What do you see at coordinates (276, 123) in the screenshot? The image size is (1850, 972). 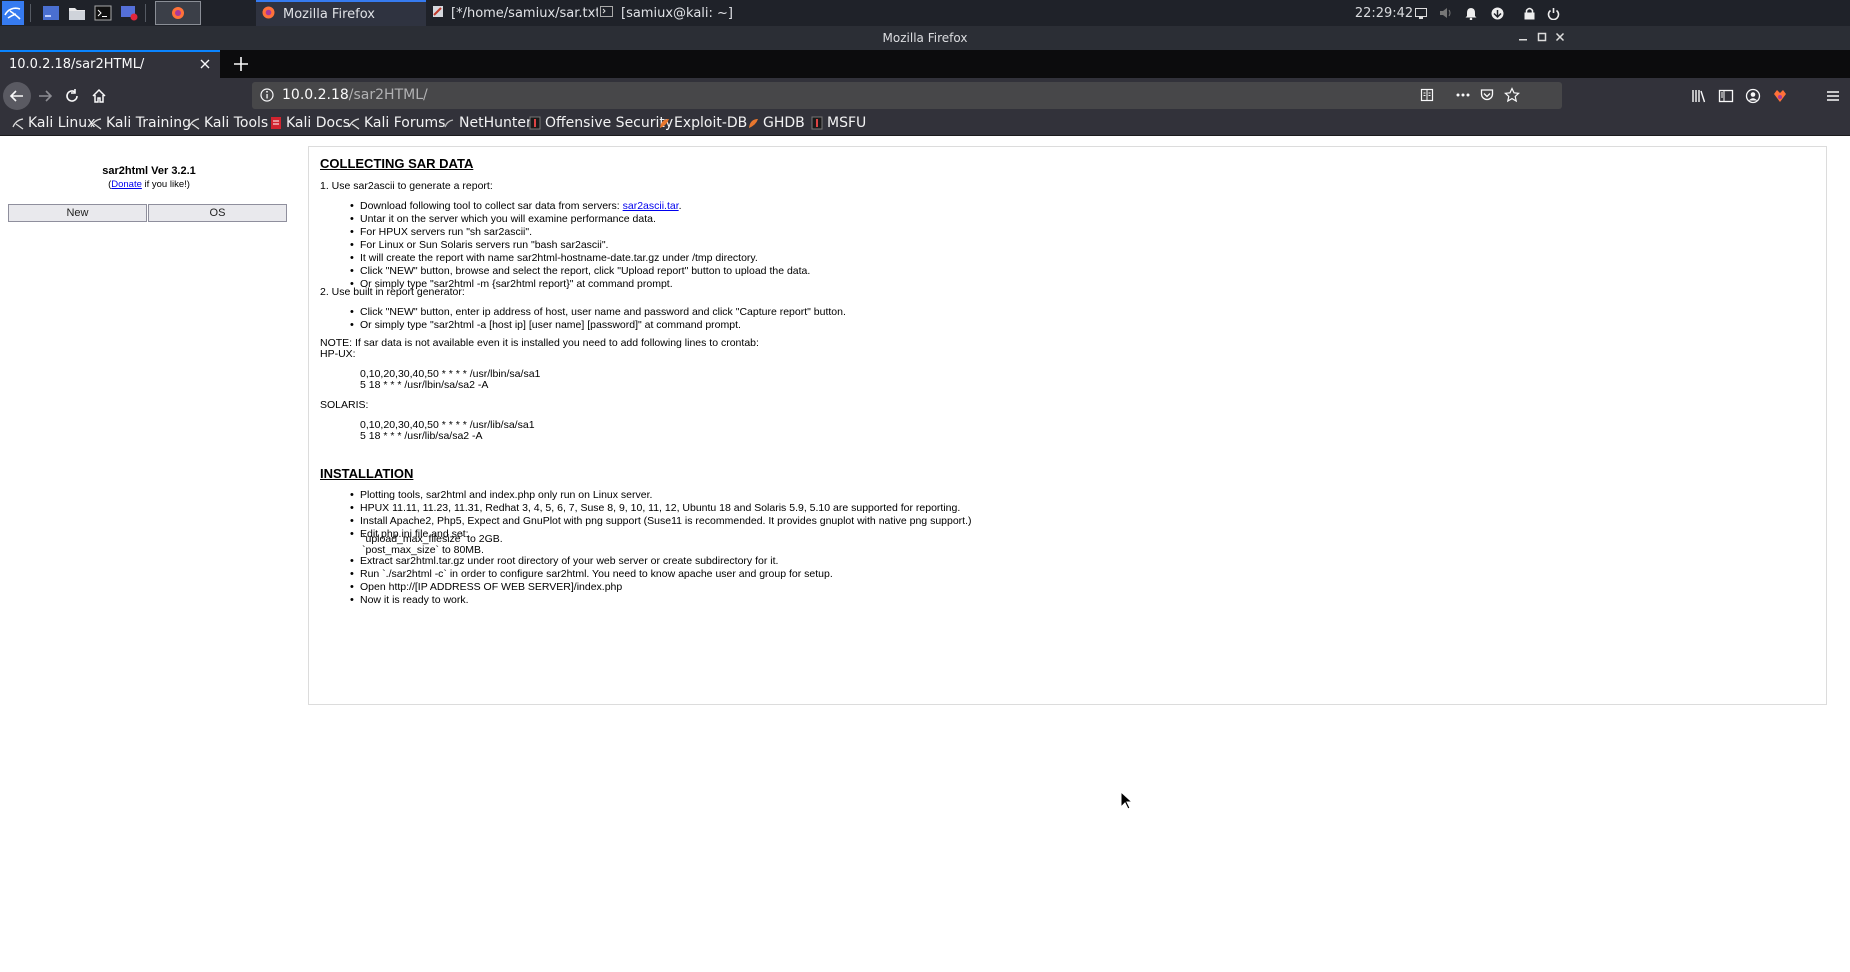 I see `kali-docs-icon` at bounding box center [276, 123].